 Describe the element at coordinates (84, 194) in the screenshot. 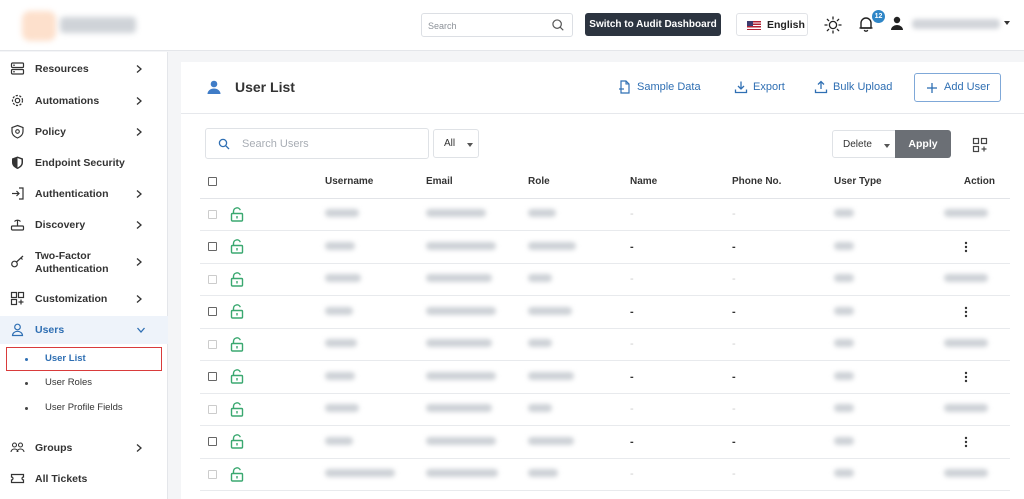

I see `sidebar-item-authentication: Authentication` at that location.